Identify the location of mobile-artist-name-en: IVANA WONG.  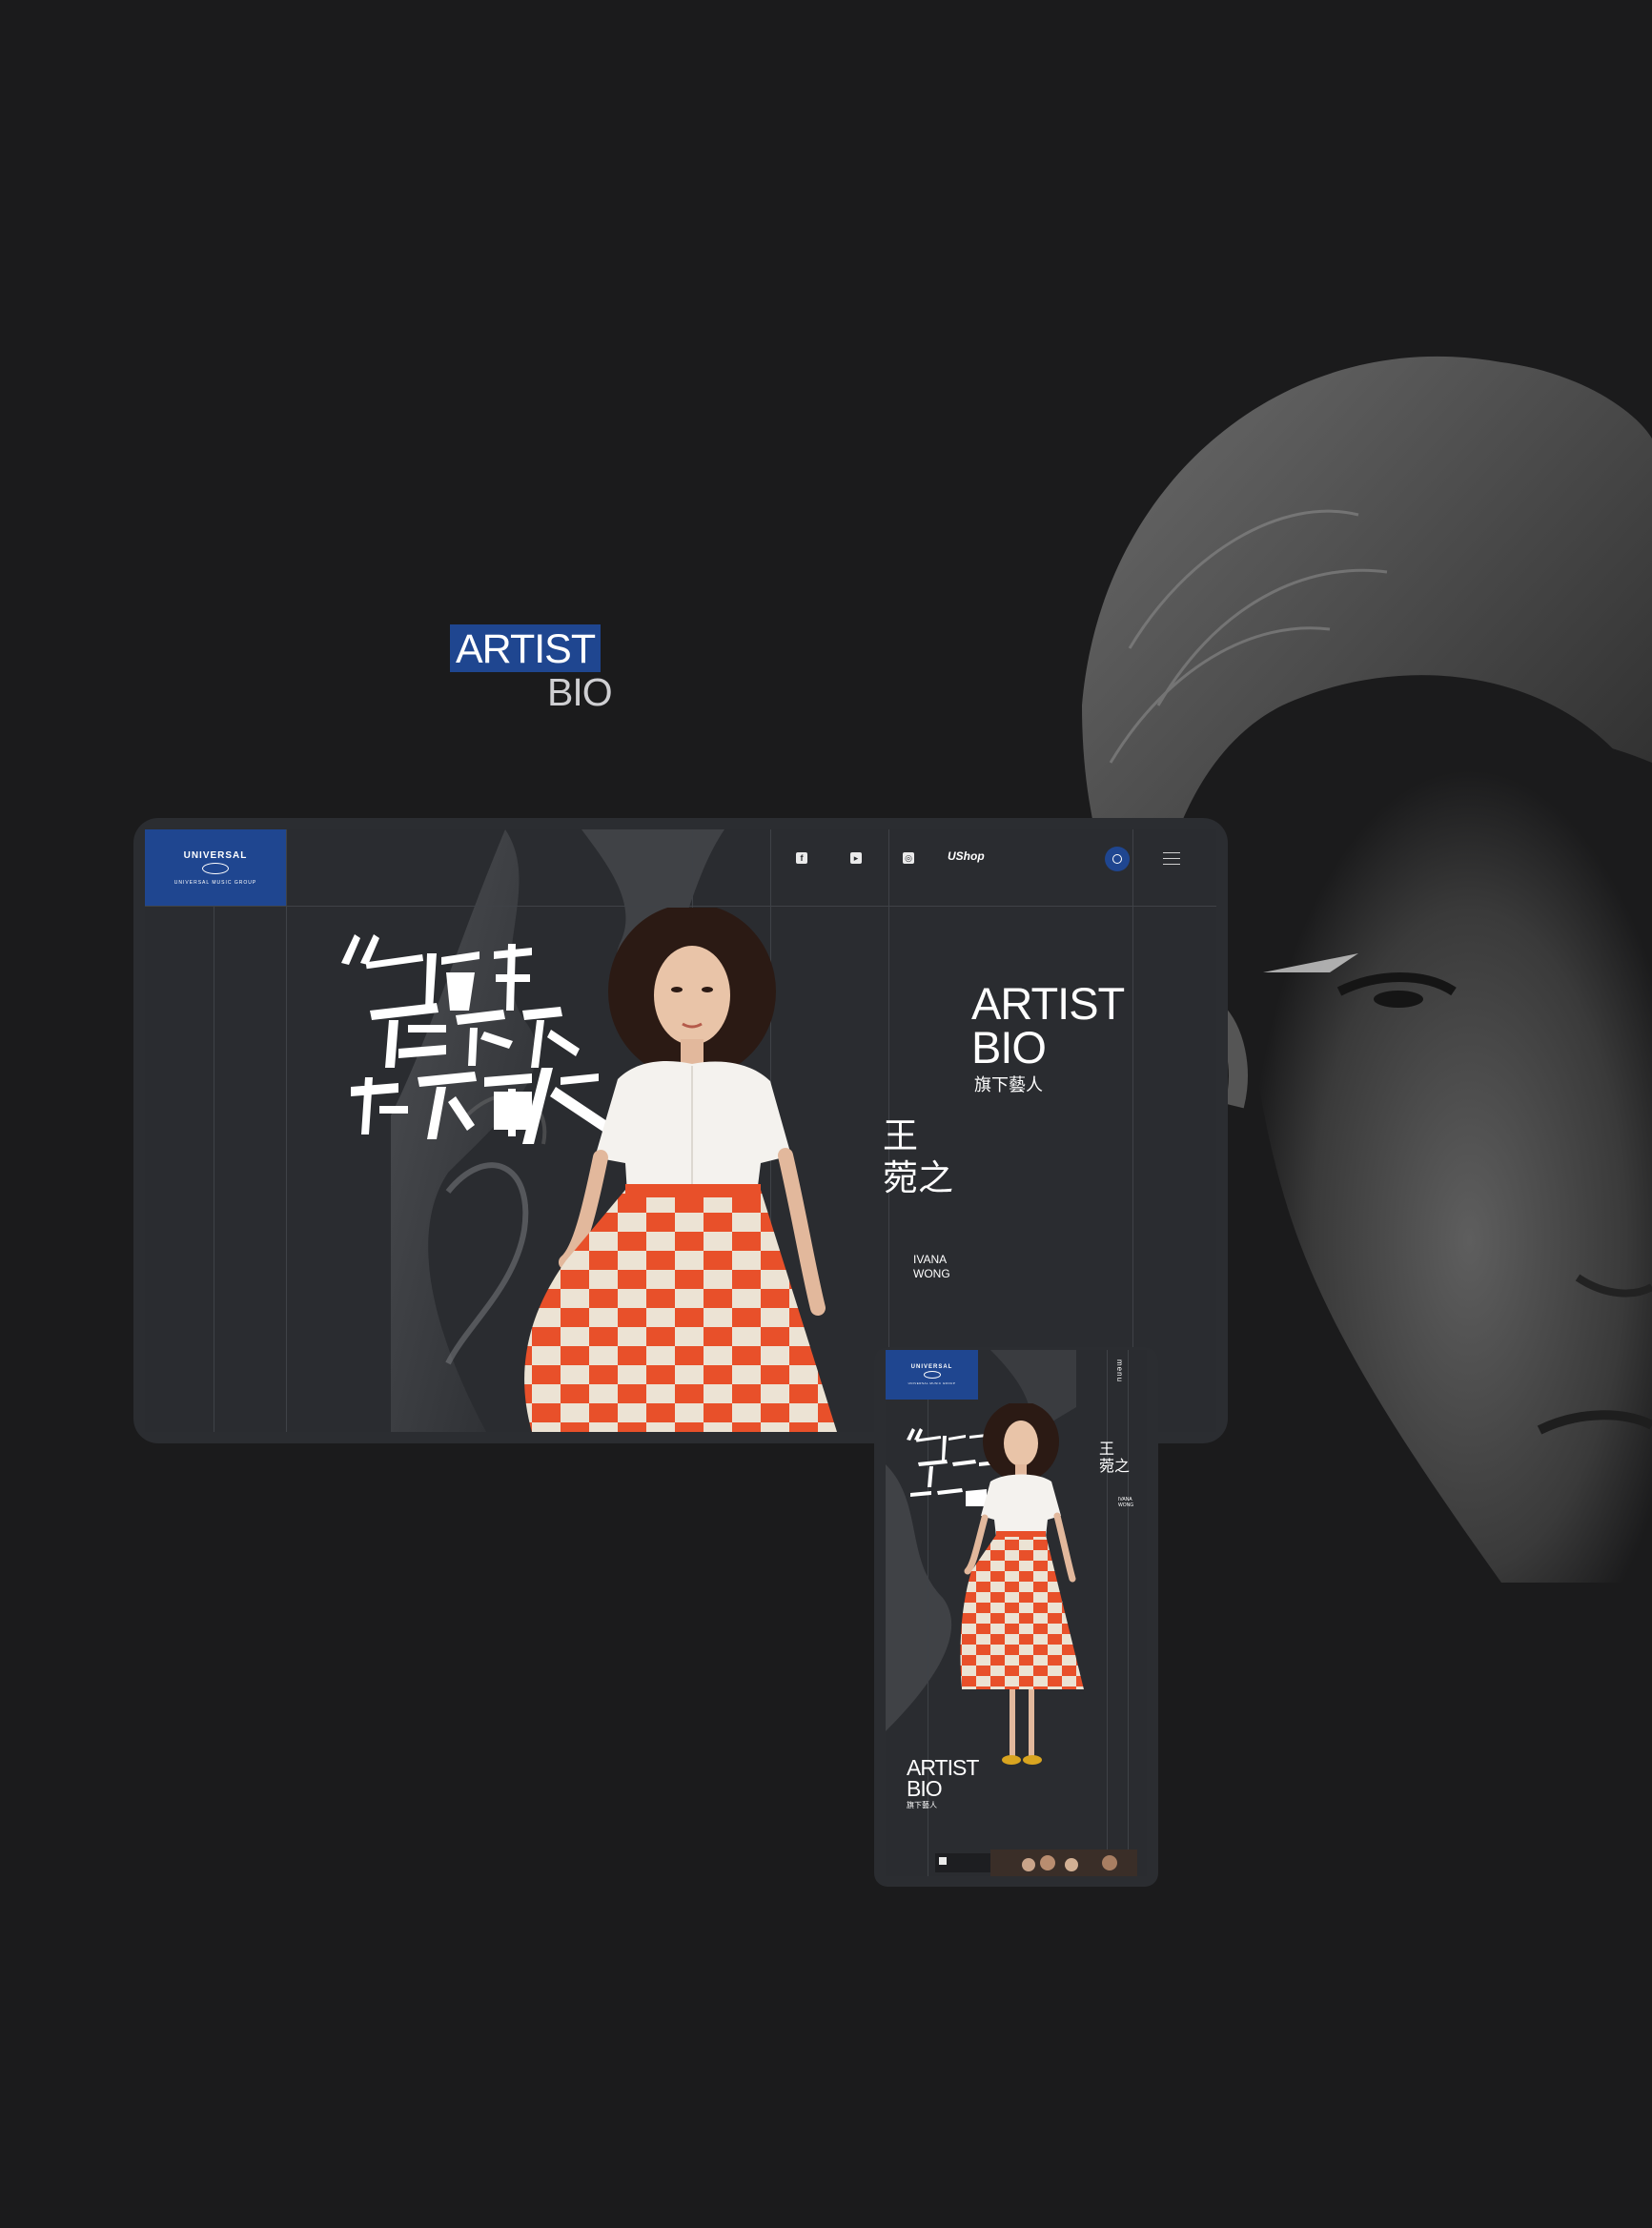
(1132, 1502).